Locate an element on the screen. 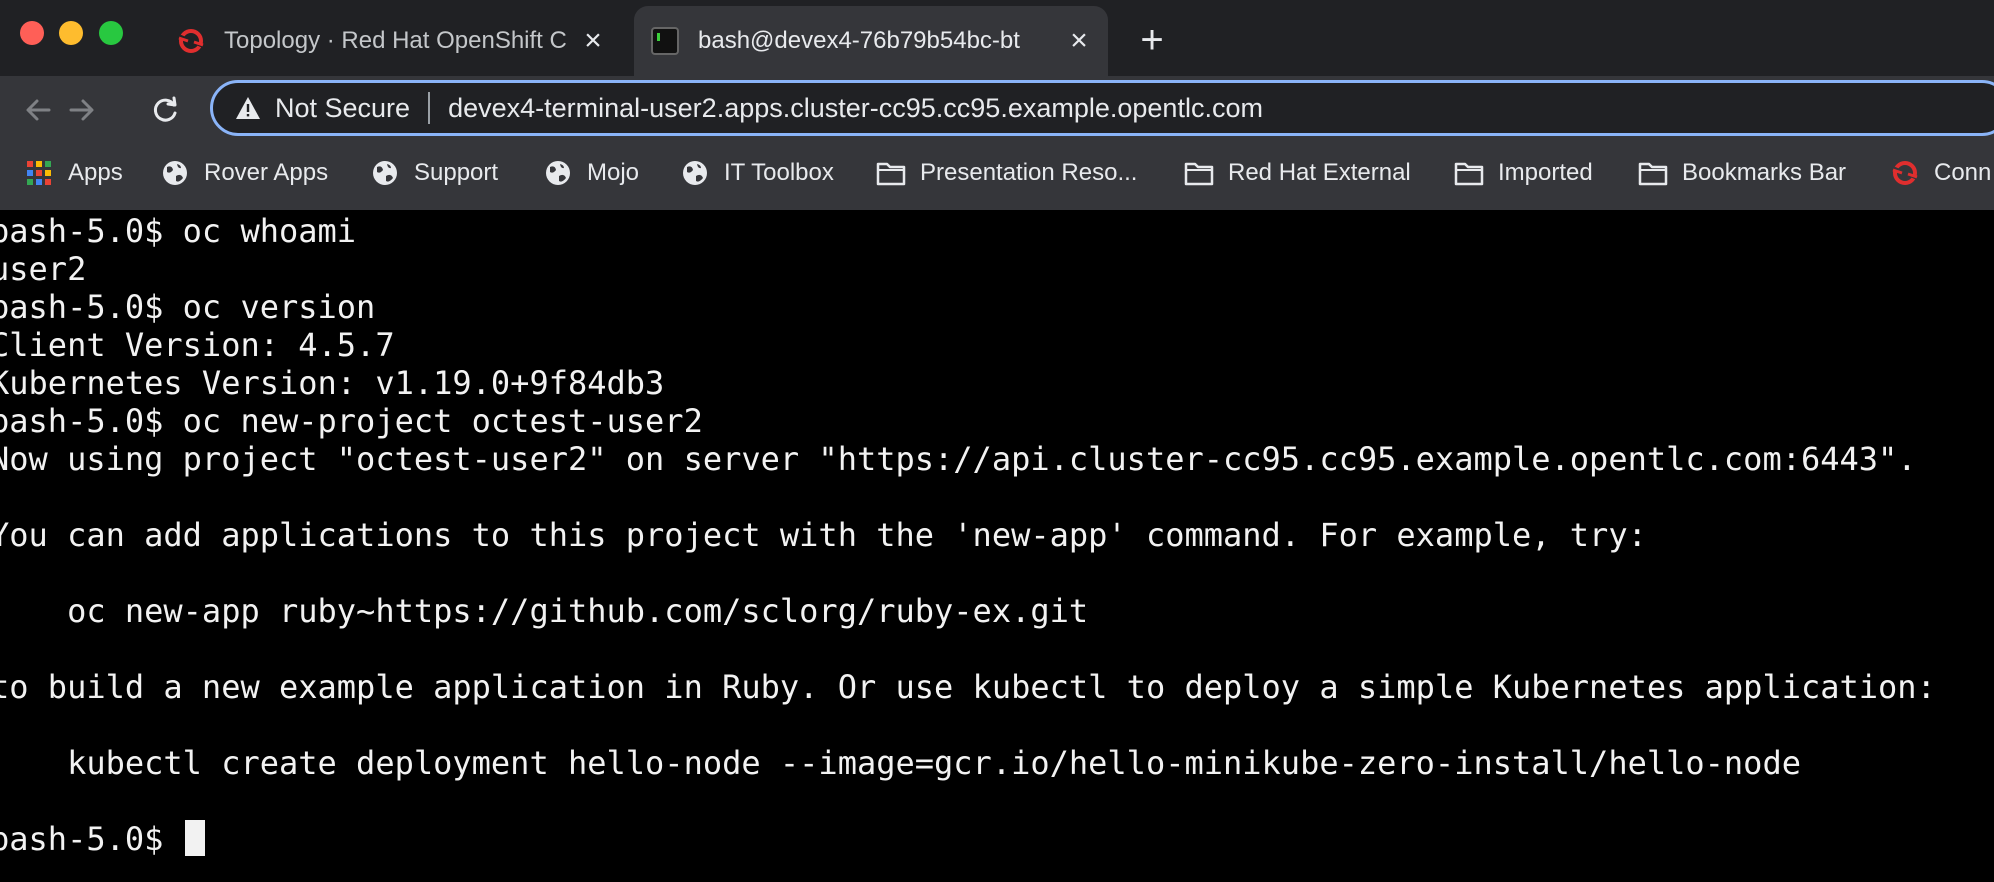  bookmark-label: Rover Apps is located at coordinates (266, 172).